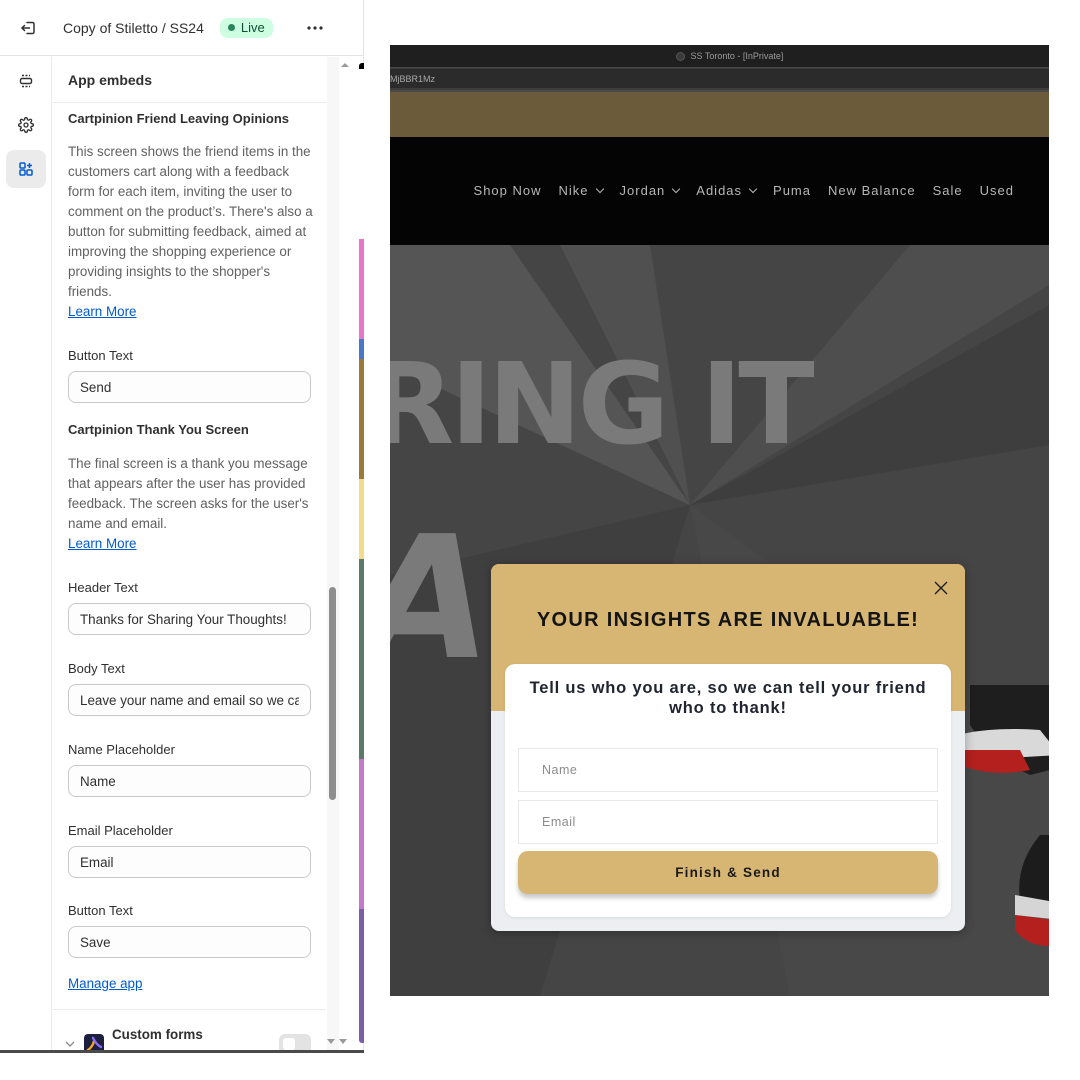  I want to click on nav-item-new-balance: New Balance, so click(872, 190).